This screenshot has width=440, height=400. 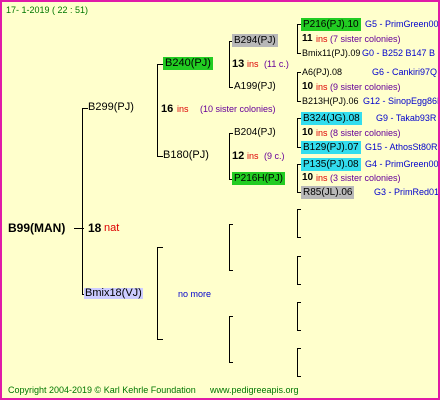 What do you see at coordinates (274, 156) in the screenshot?
I see `sister-colonies-note: (9 c.)` at bounding box center [274, 156].